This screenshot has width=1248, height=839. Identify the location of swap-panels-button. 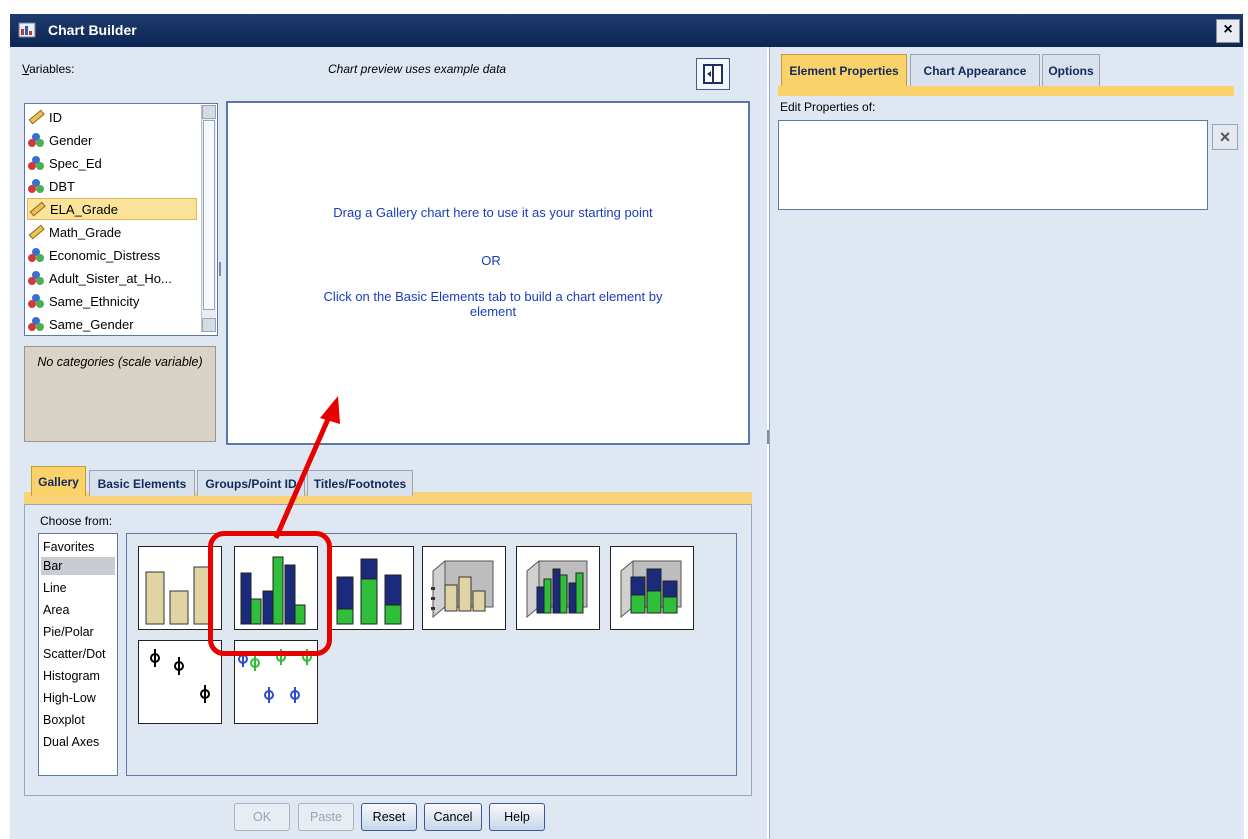
(713, 74).